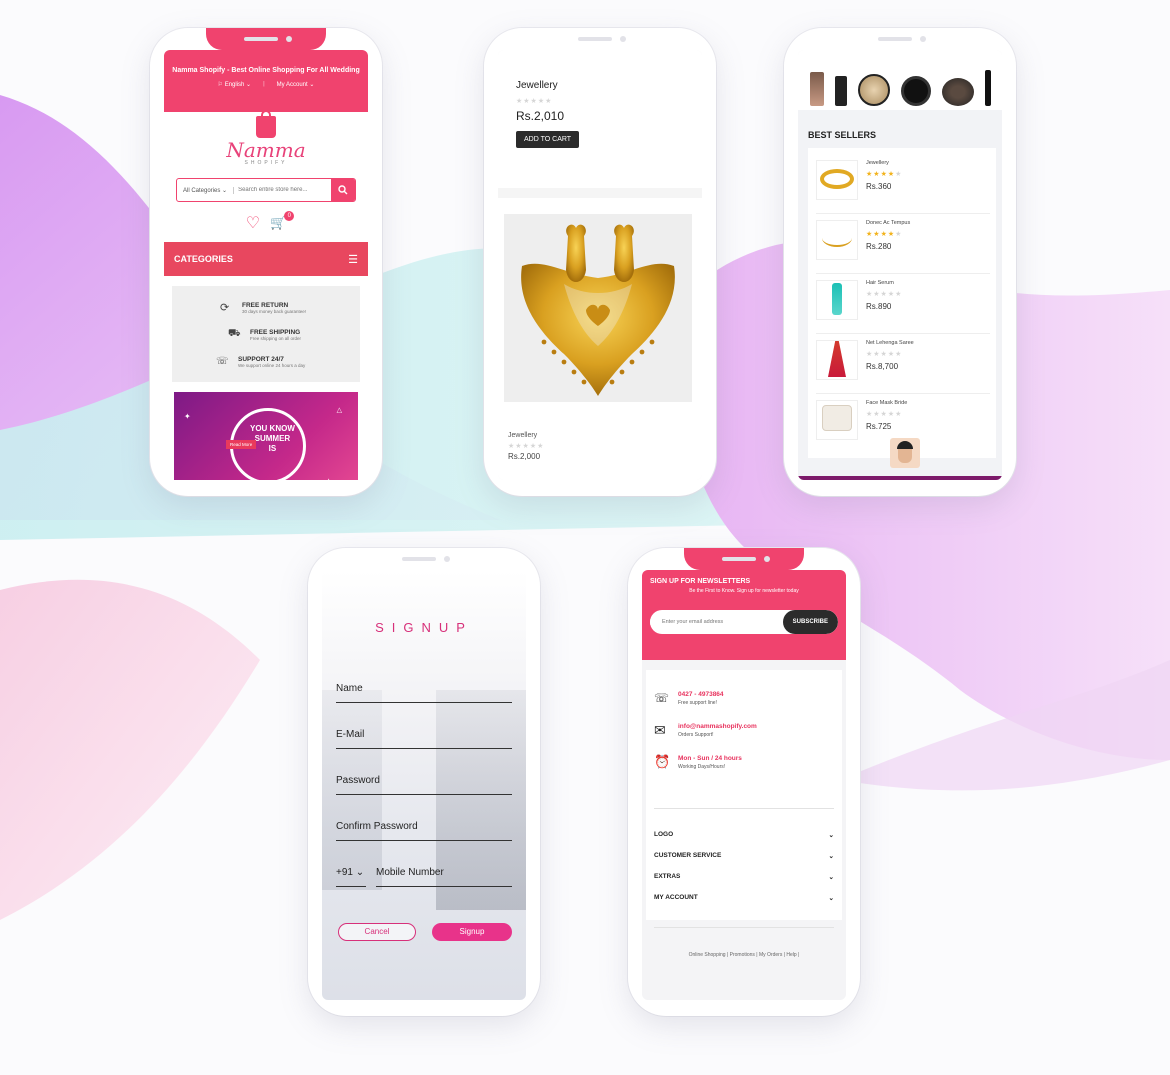  What do you see at coordinates (716, 622) in the screenshot?
I see `newsletter-email-input` at bounding box center [716, 622].